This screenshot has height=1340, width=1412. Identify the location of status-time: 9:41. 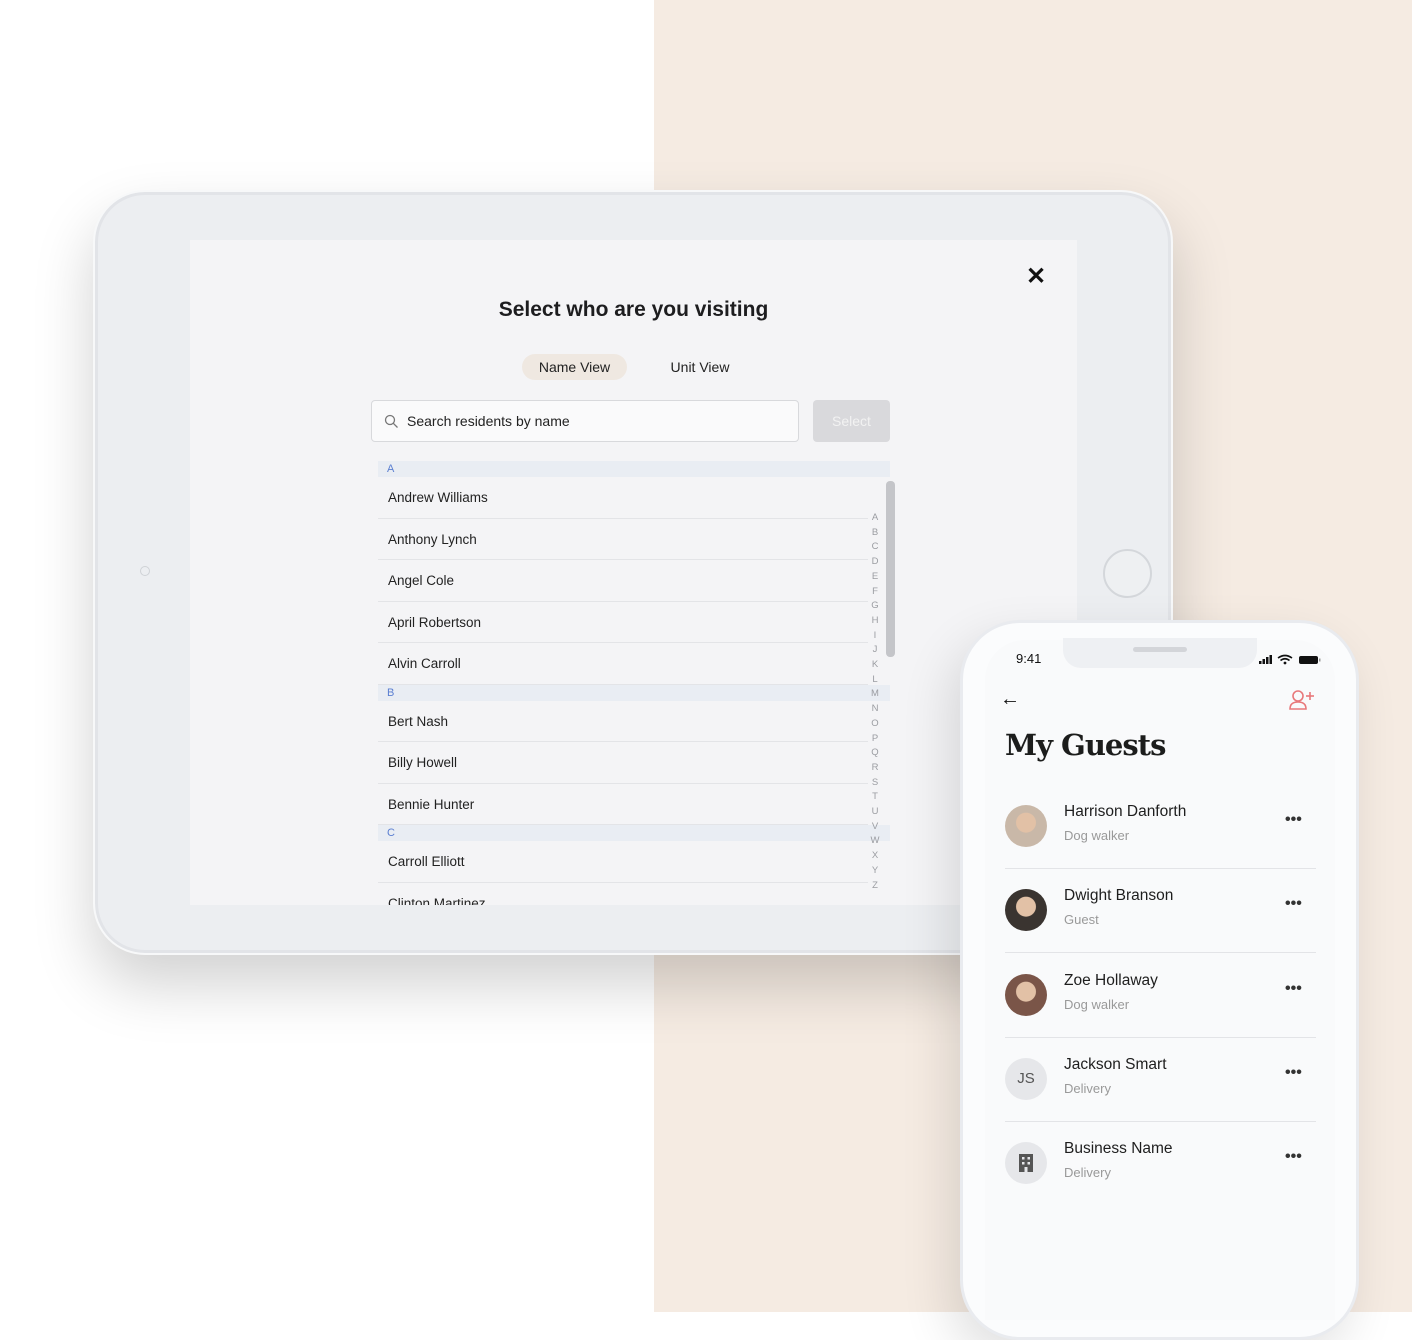
(1029, 658).